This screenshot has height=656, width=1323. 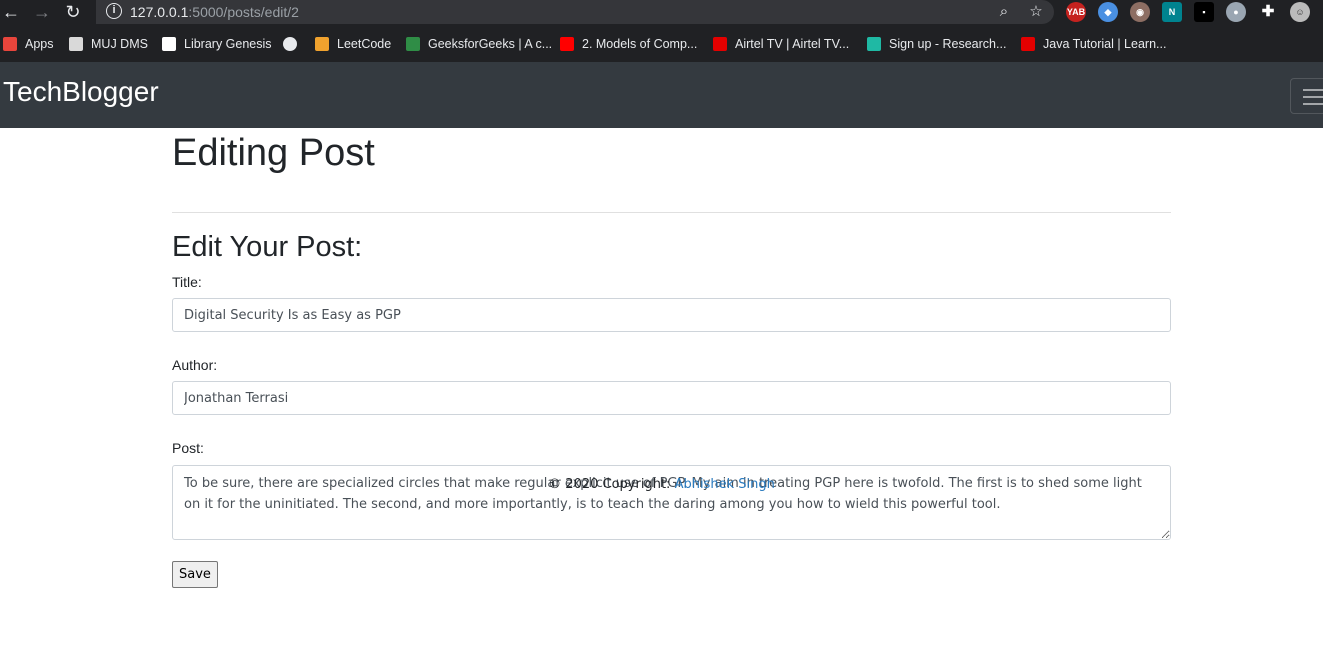 What do you see at coordinates (671, 398) in the screenshot?
I see `author-input` at bounding box center [671, 398].